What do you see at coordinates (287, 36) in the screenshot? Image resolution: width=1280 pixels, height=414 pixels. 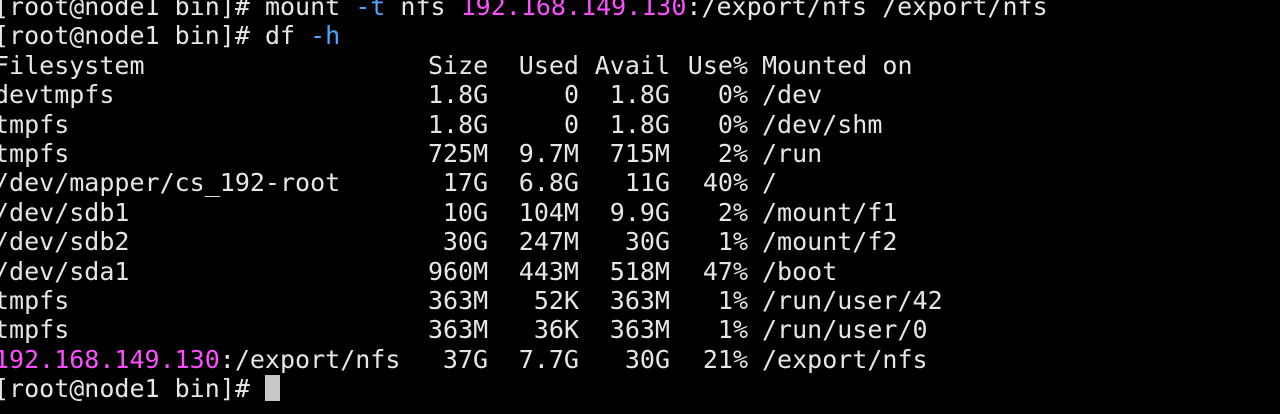 I see `command-text: df` at bounding box center [287, 36].